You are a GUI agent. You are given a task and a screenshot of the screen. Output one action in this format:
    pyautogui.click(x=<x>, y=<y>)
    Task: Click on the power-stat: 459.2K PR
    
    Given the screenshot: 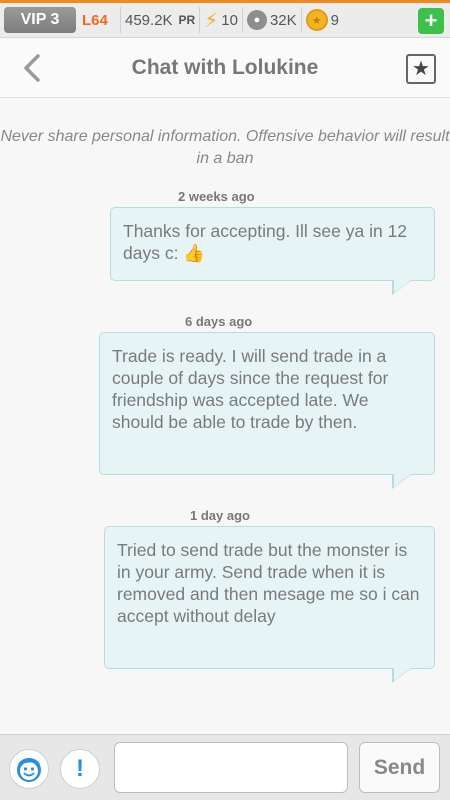 What is the action you would take?
    pyautogui.click(x=160, y=20)
    